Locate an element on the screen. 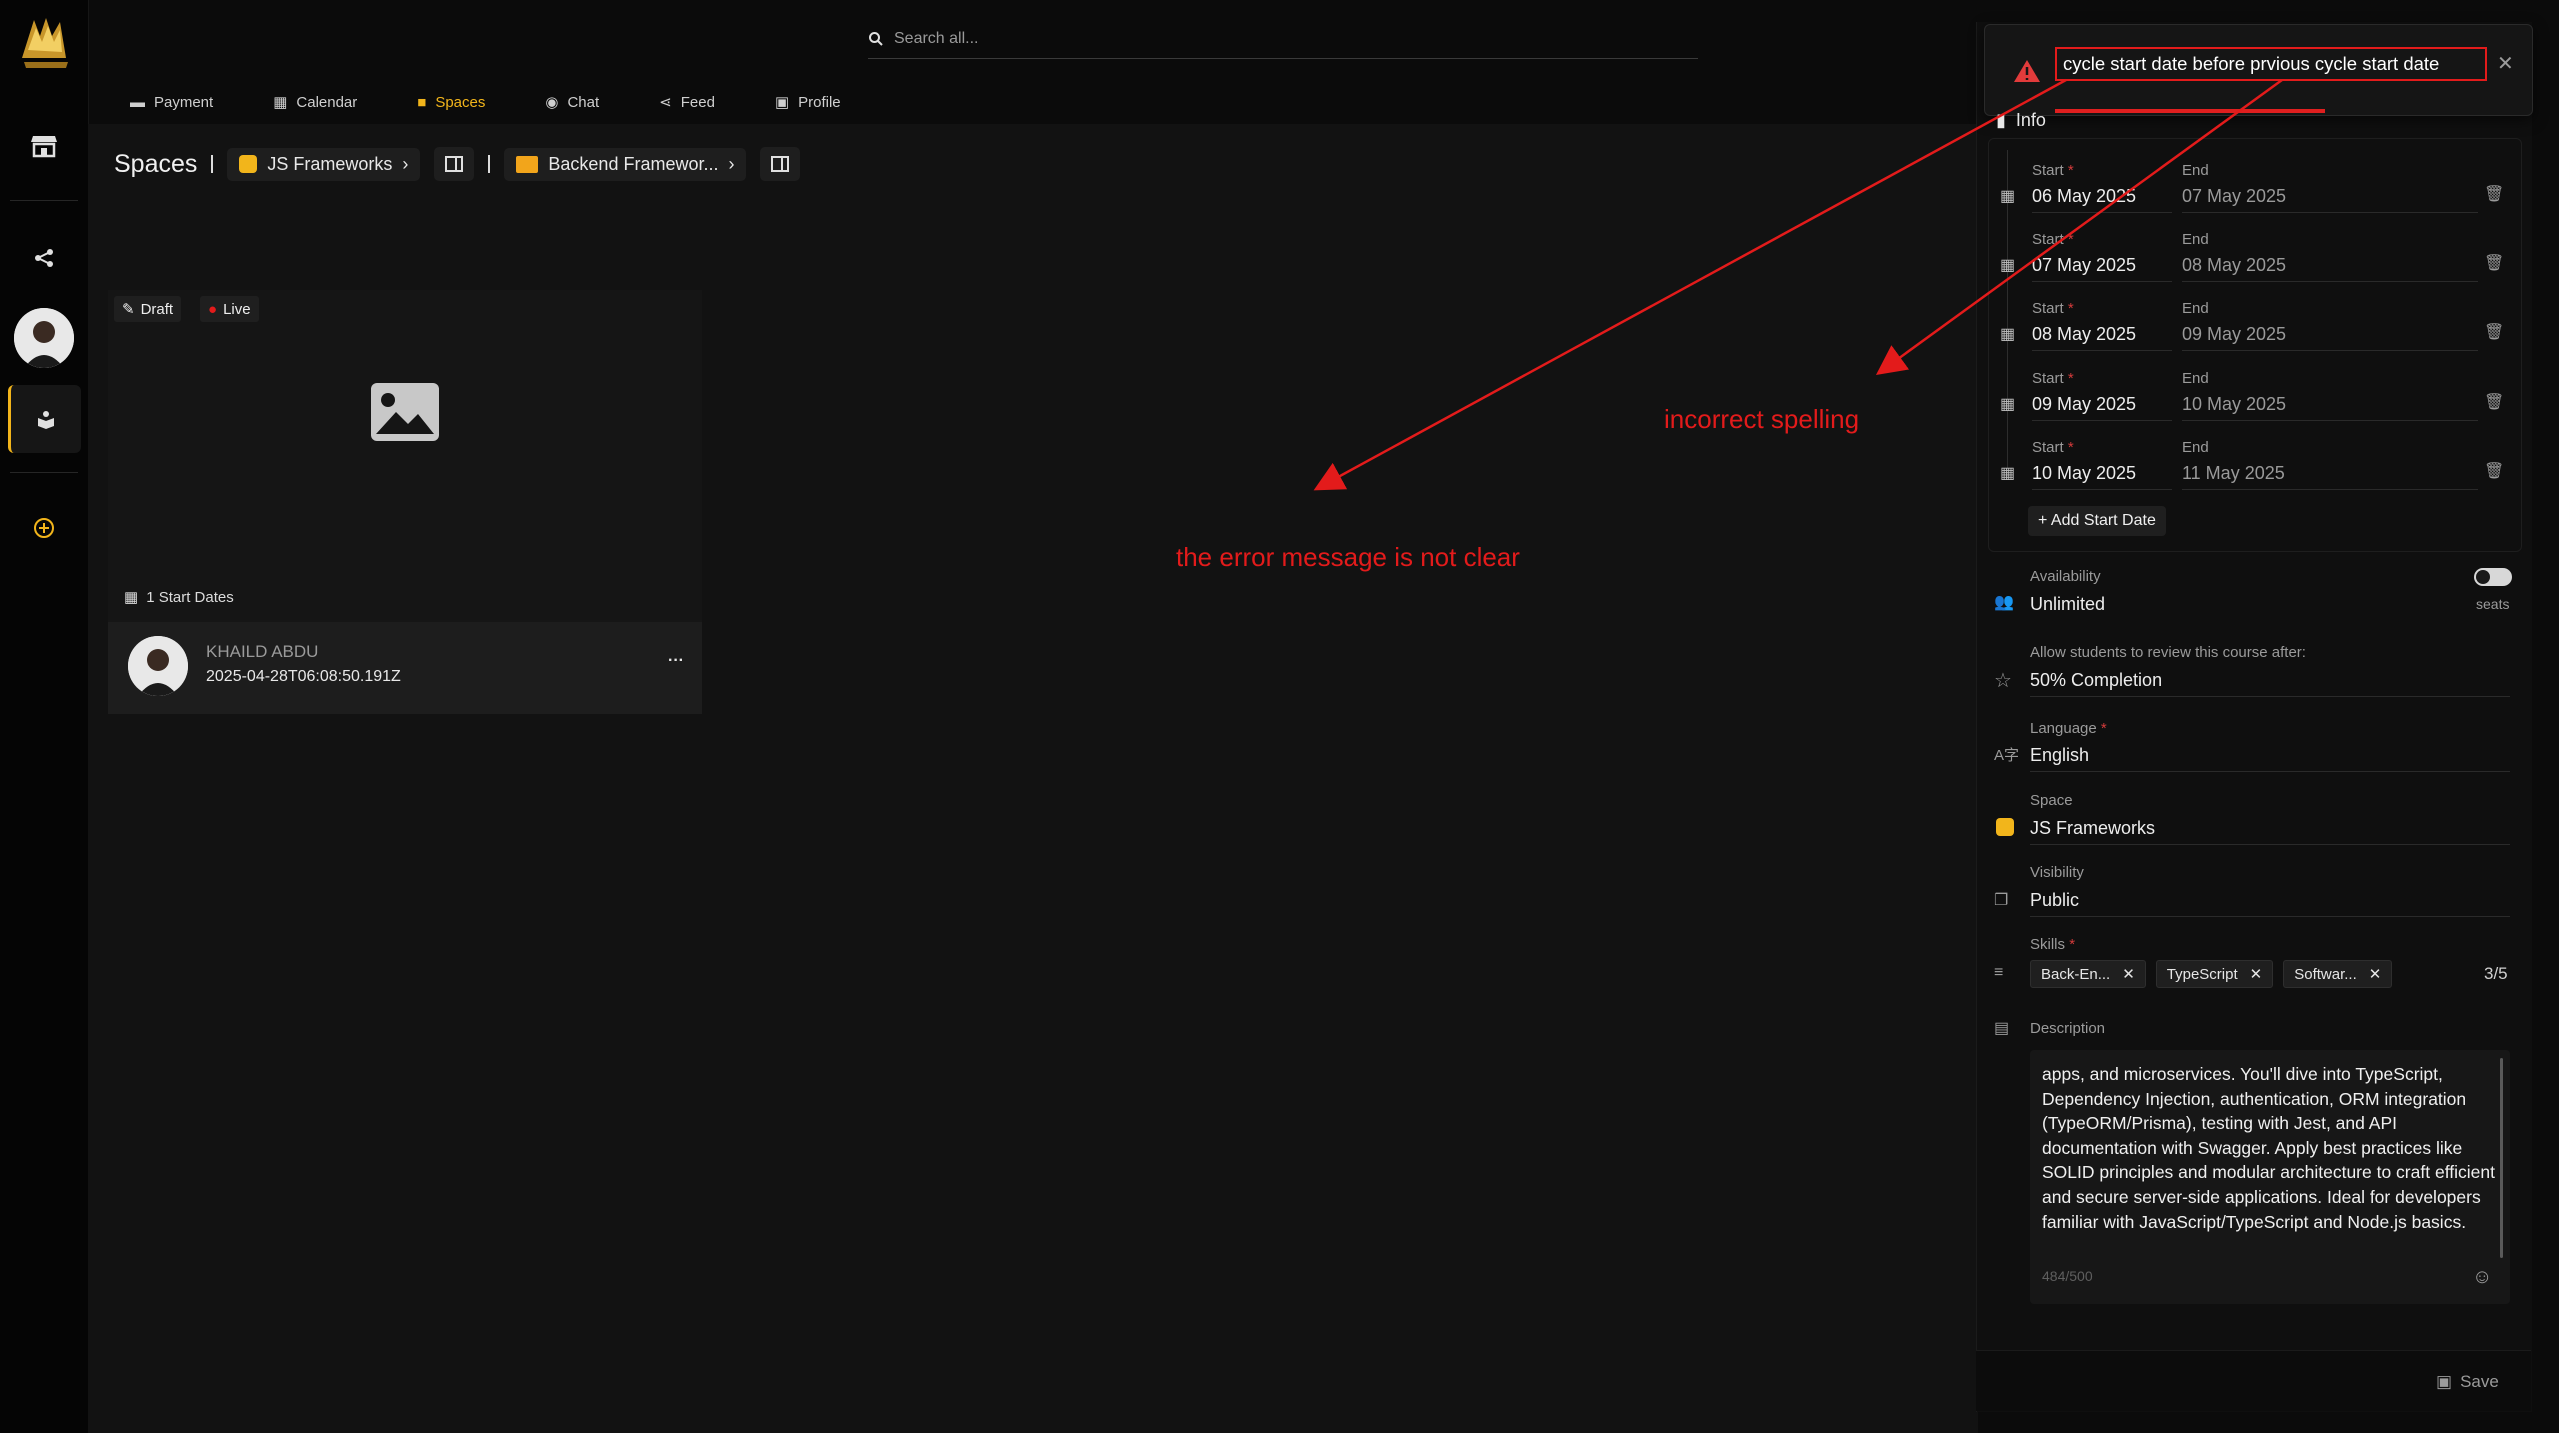  annotation-spelling: incorrect spelling is located at coordinates (1762, 419).